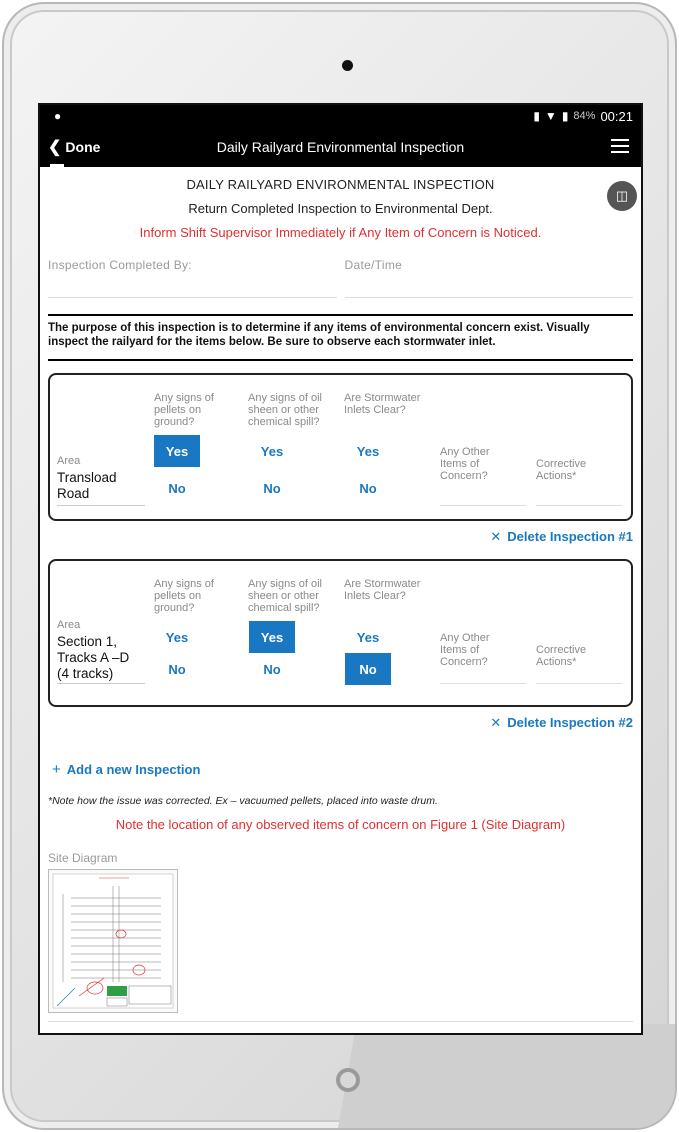 Image resolution: width=679 pixels, height=1132 pixels. I want to click on clock: 00:21, so click(616, 116).